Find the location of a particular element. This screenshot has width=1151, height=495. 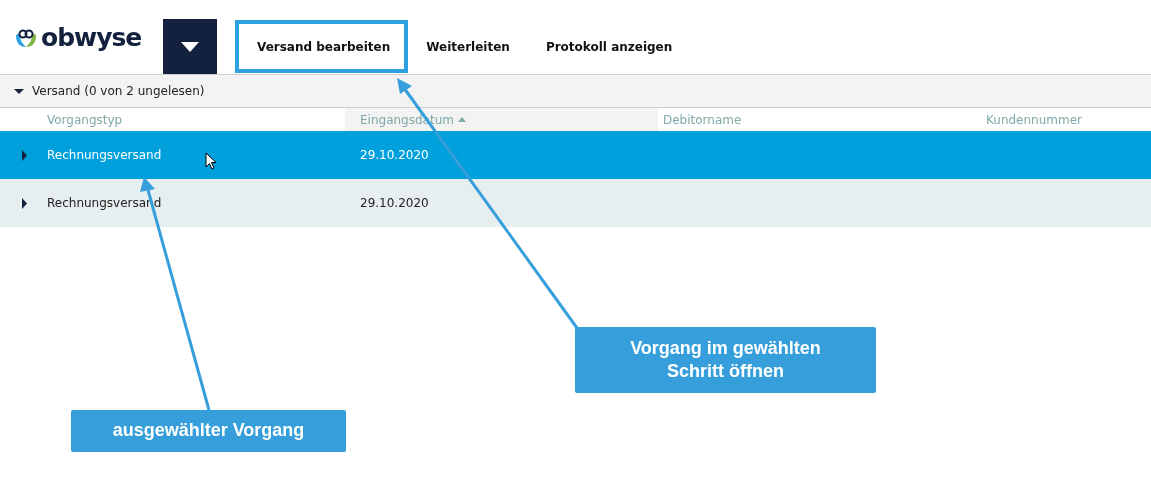

table-cell: Rechnungsversand is located at coordinates (104, 155).